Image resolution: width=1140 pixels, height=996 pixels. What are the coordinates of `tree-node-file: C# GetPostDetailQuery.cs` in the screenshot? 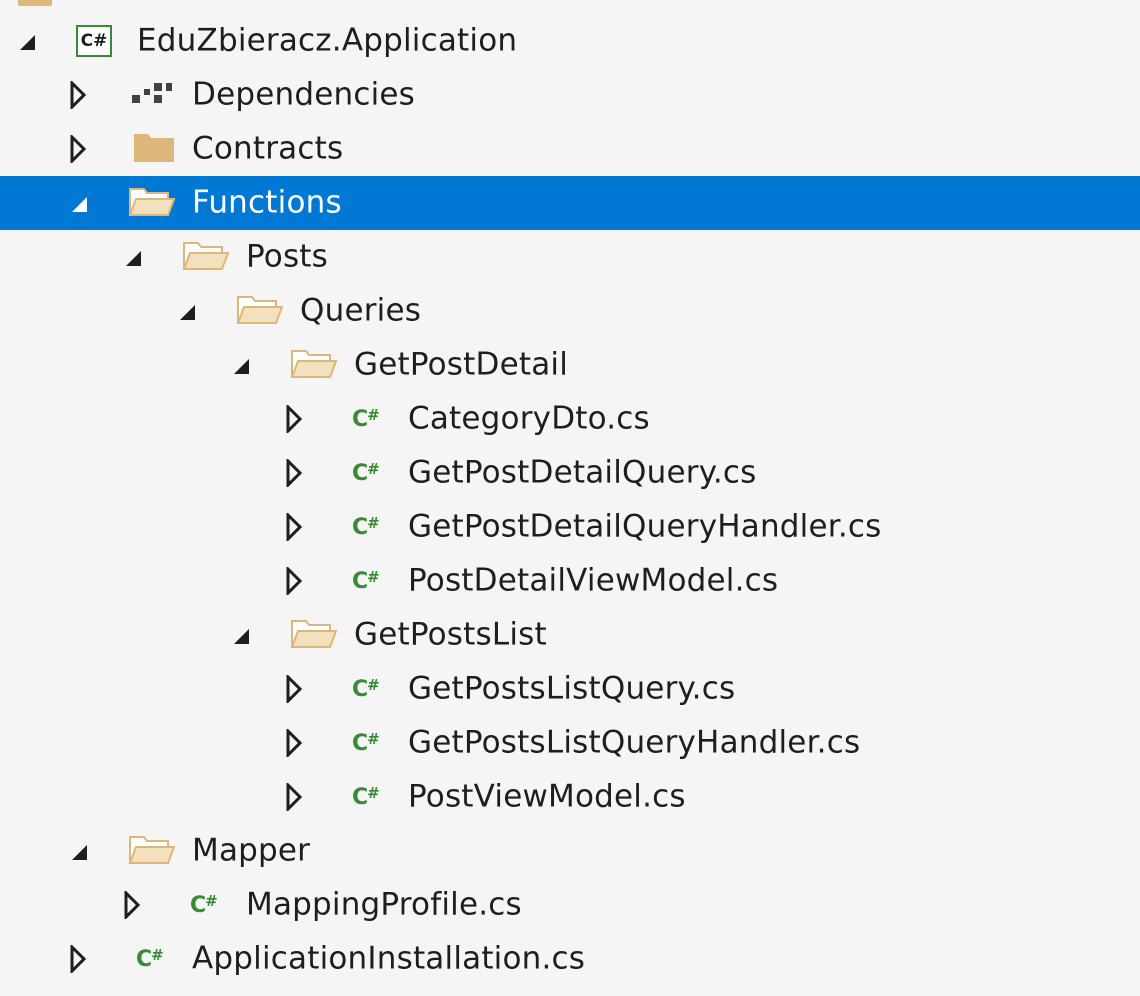 It's located at (570, 473).